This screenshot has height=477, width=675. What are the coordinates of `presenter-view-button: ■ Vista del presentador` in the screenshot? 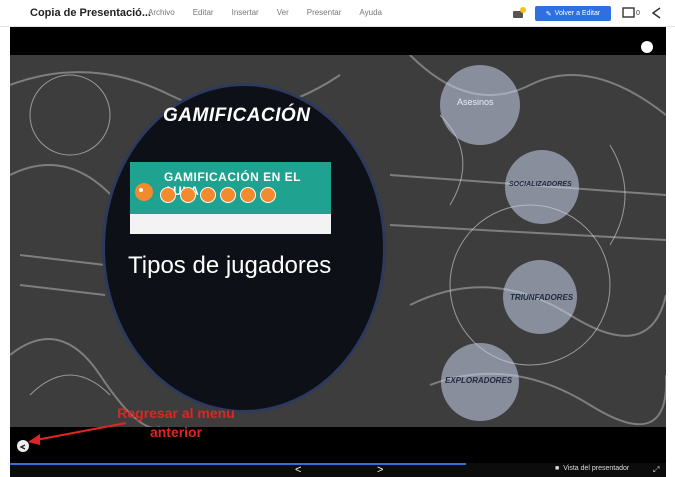 It's located at (592, 468).